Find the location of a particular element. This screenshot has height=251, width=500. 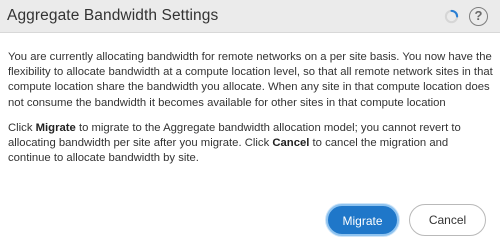

instruction-text-1: Click is located at coordinates (22, 127).